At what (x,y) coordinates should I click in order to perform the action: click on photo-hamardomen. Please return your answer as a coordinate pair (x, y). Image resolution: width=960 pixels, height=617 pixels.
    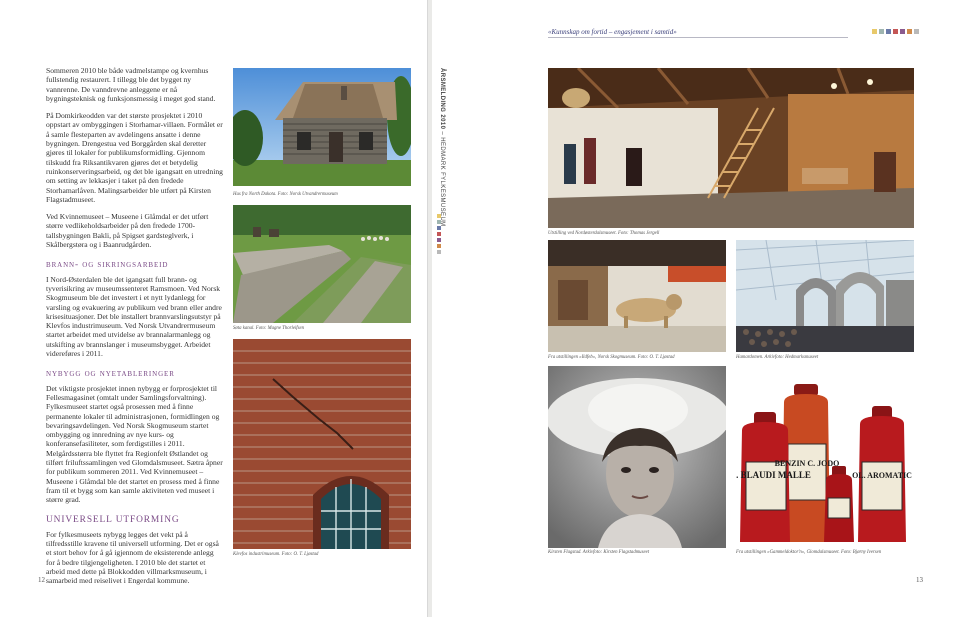
    Looking at the image, I should click on (825, 296).